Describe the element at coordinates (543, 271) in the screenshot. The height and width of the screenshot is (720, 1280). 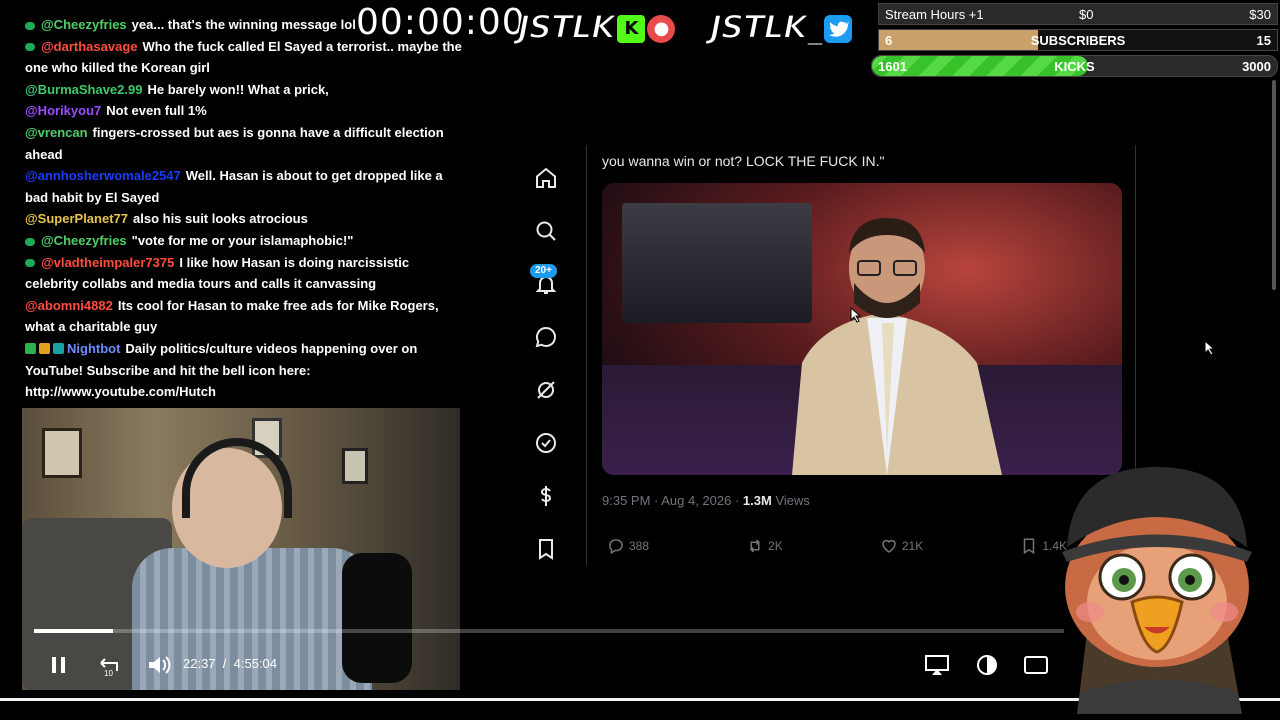
I see `notification-badge: 20+` at that location.